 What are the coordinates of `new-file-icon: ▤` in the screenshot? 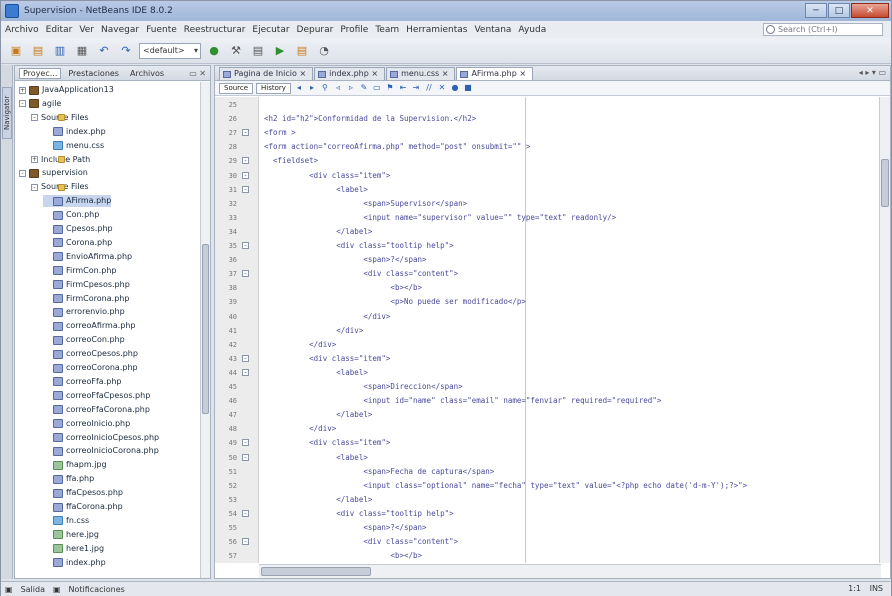 It's located at (38, 51).